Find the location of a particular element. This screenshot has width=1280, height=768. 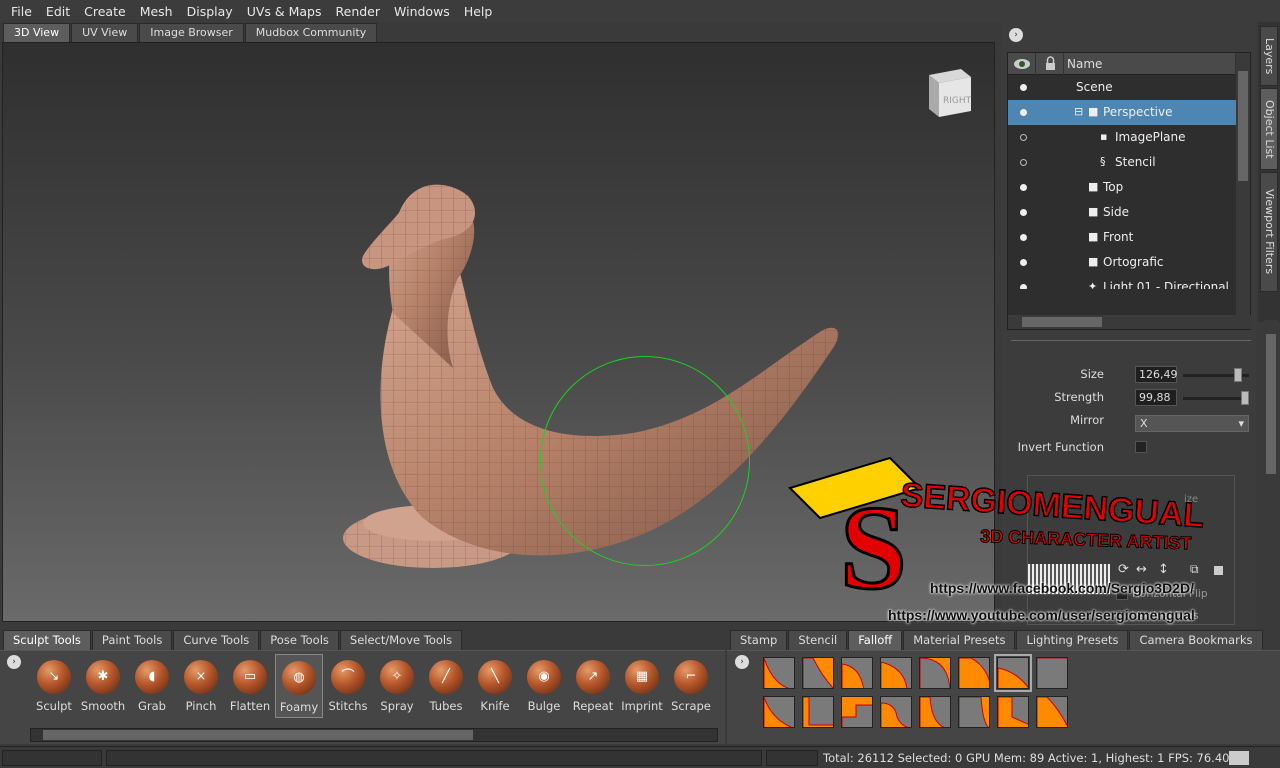

menu-mesh: Mesh is located at coordinates (156, 11).